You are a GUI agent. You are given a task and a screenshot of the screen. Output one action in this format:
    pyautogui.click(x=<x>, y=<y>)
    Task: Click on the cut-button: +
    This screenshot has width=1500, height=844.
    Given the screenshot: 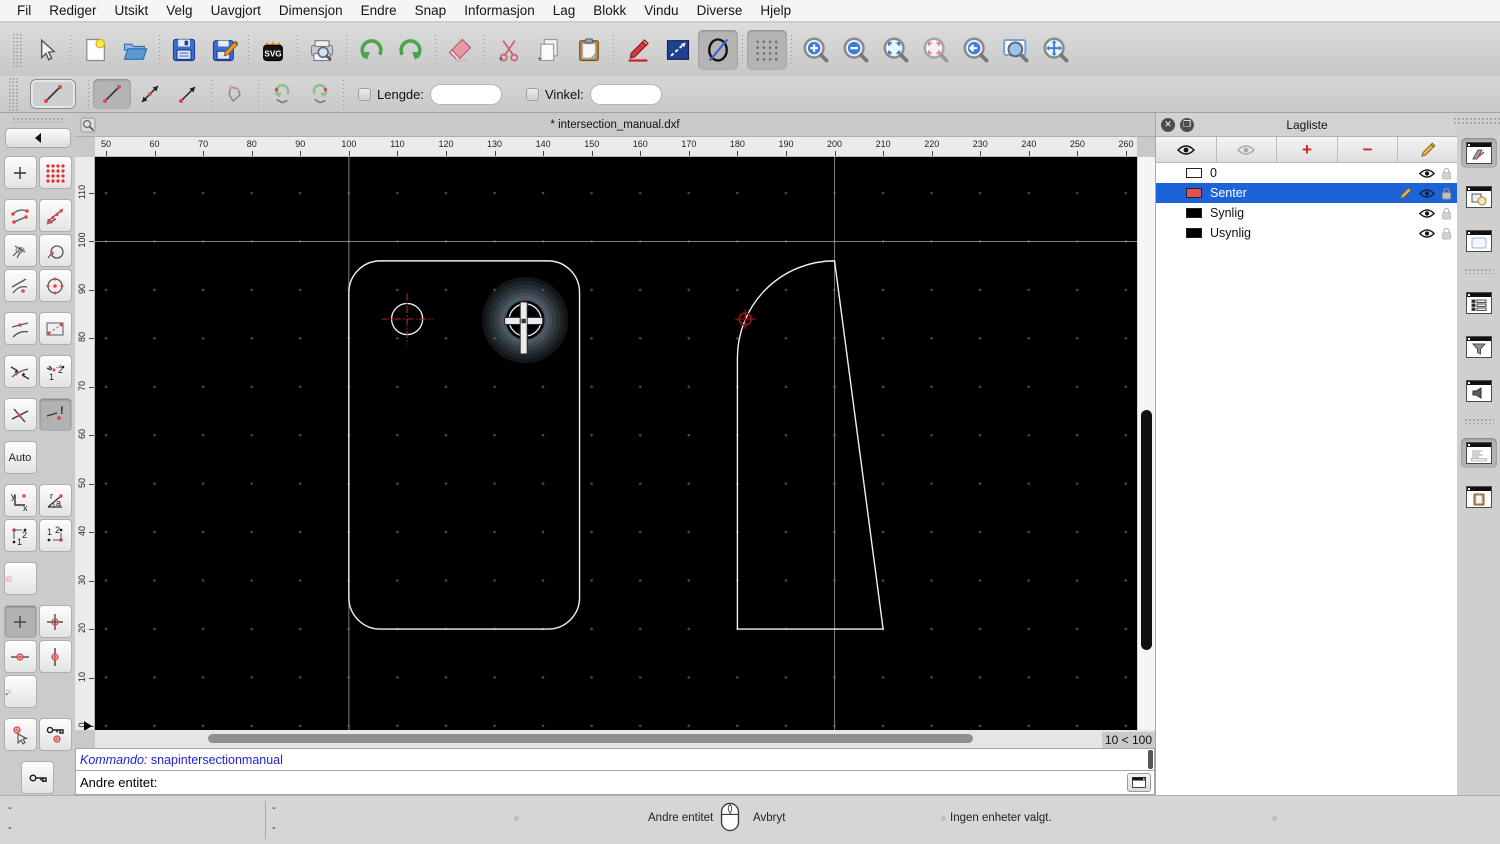 What is the action you would take?
    pyautogui.click(x=509, y=50)
    